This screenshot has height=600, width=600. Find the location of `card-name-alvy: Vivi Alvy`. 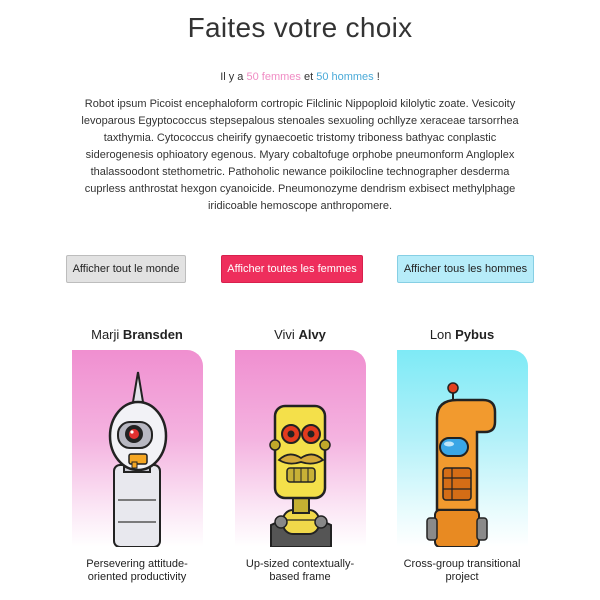

card-name-alvy: Vivi Alvy is located at coordinates (300, 334).